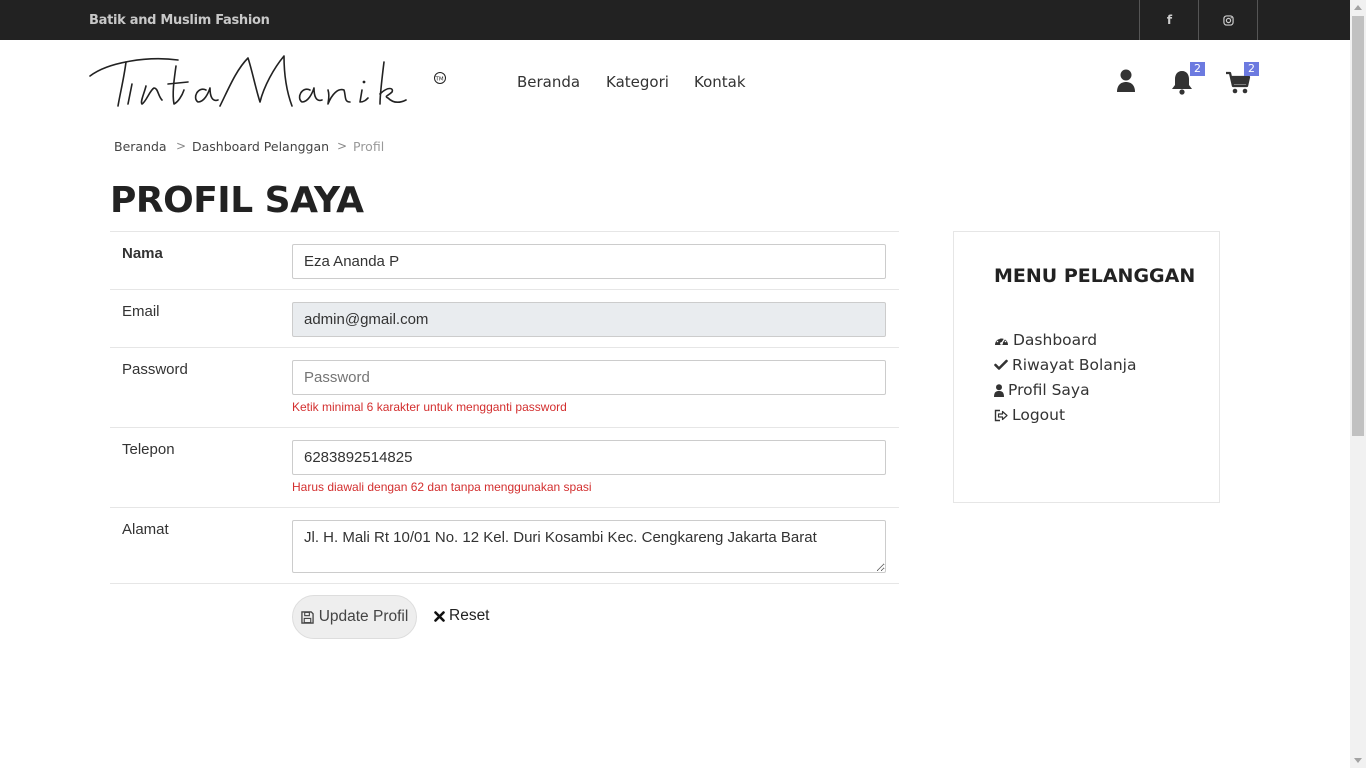 Image resolution: width=1366 pixels, height=768 pixels. What do you see at coordinates (589, 457) in the screenshot?
I see `telepon-field` at bounding box center [589, 457].